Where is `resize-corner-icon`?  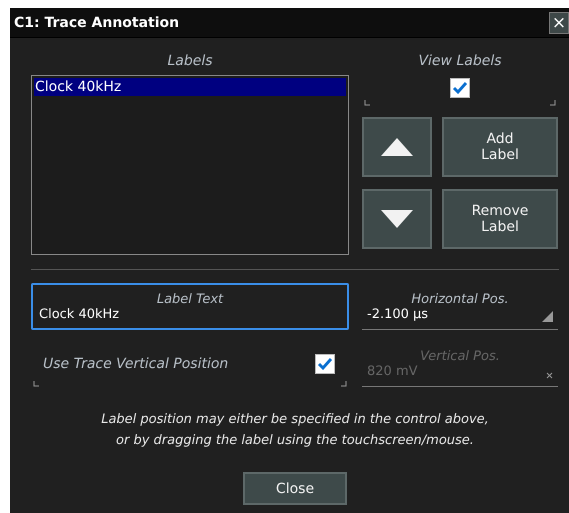 resize-corner-icon is located at coordinates (547, 316).